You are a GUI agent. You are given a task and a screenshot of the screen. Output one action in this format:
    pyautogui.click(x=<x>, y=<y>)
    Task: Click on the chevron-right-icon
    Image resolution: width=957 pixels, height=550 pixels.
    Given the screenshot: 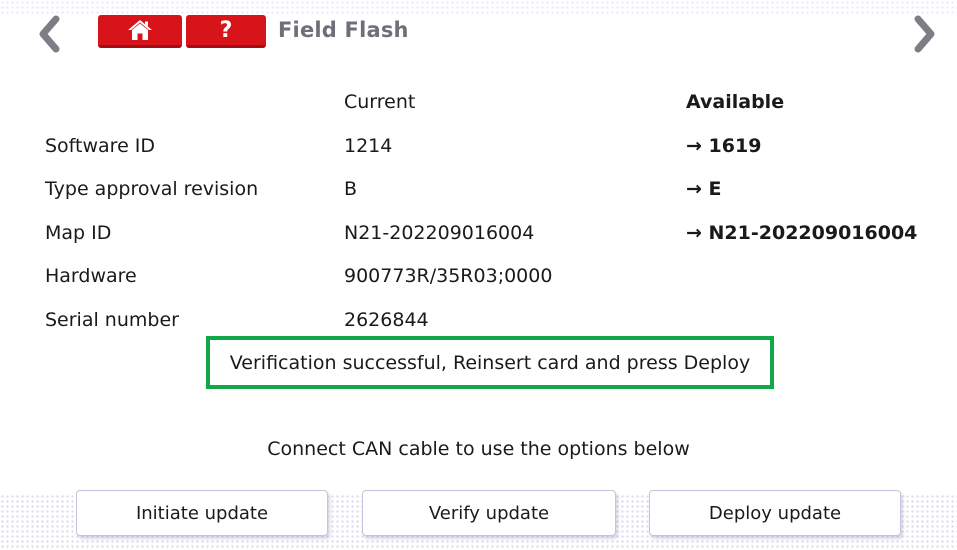 What is the action you would take?
    pyautogui.click(x=924, y=34)
    